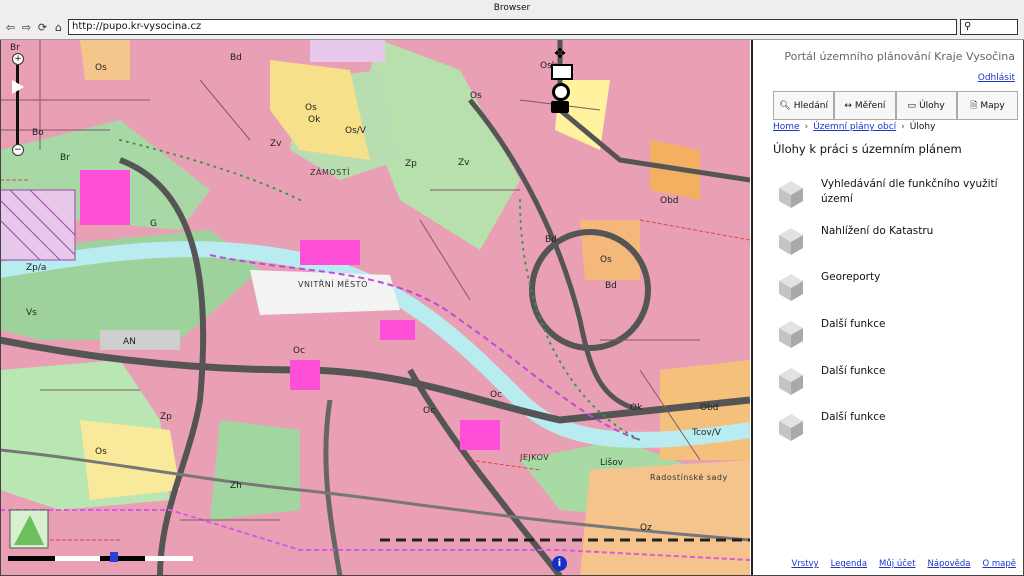 This screenshot has height=576, width=1024. I want to click on forward-arrow-icon: ⇨, so click(26, 27).